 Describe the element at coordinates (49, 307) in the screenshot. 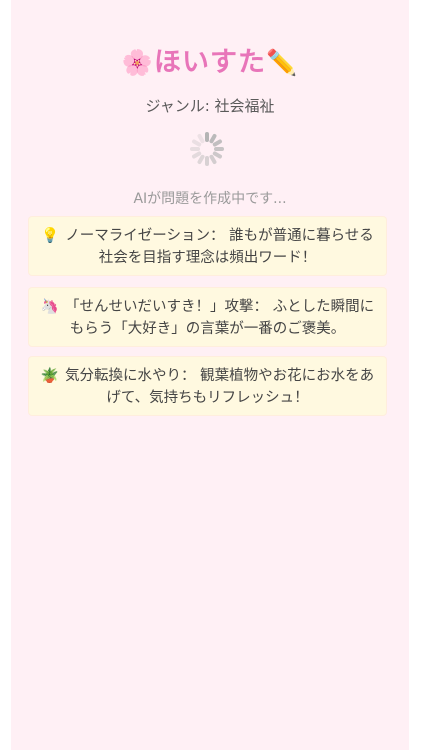

I see `unicorn-icon: 🦄` at that location.